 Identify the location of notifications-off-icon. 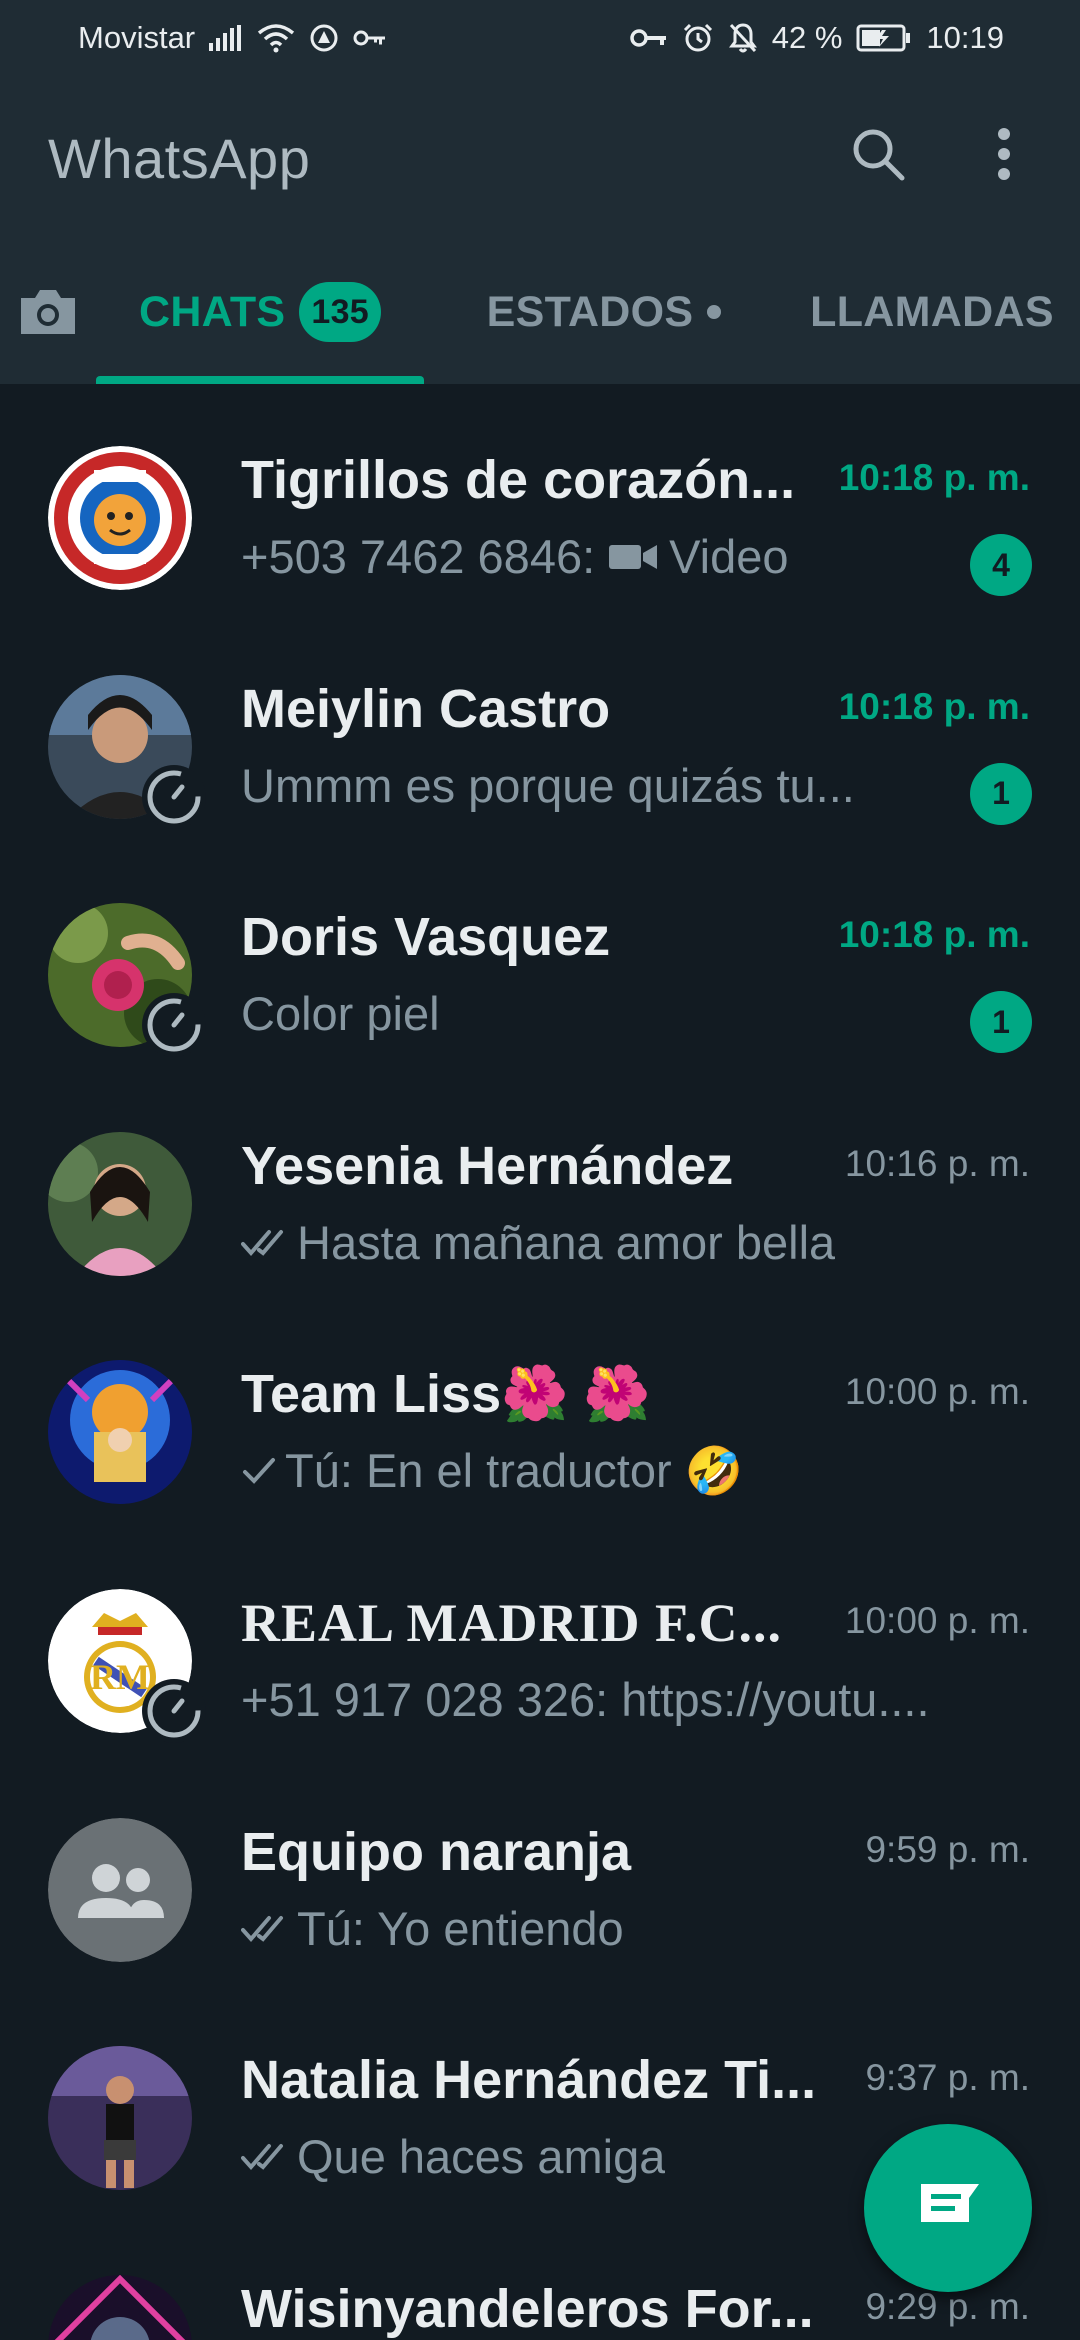
(743, 38).